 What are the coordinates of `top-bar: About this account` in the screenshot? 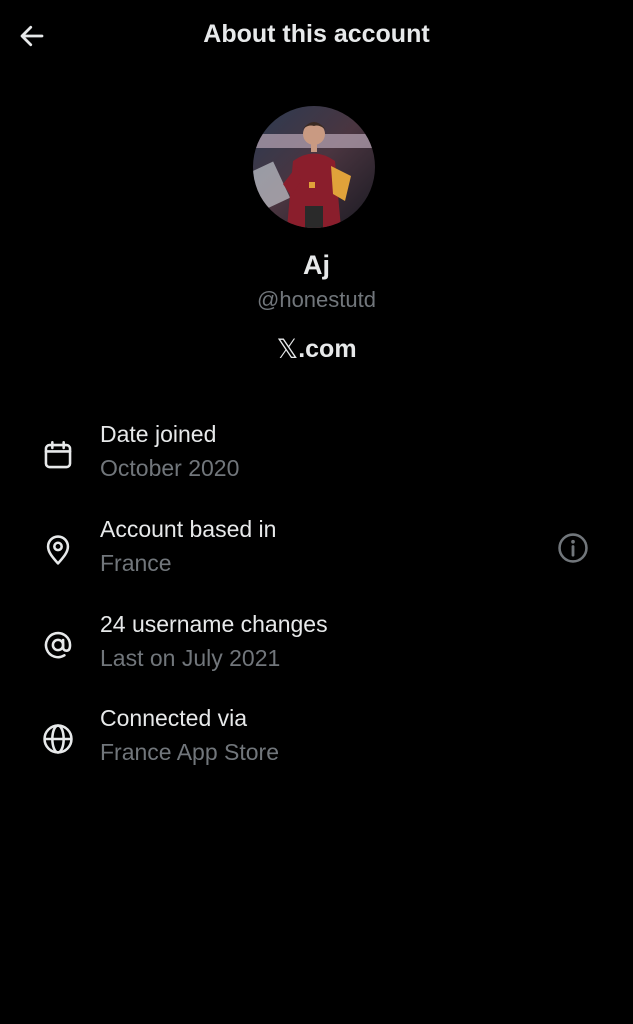 It's located at (316, 36).